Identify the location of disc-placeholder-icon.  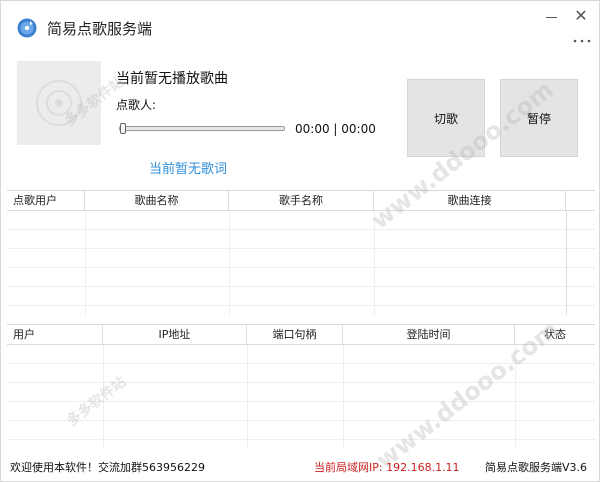
(59, 103).